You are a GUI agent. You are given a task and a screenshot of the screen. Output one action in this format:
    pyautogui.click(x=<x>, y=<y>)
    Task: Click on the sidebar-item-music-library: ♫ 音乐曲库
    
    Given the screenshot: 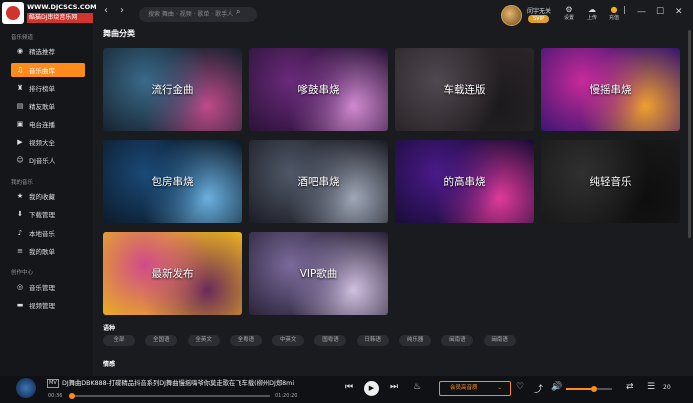 What is the action you would take?
    pyautogui.click(x=48, y=70)
    